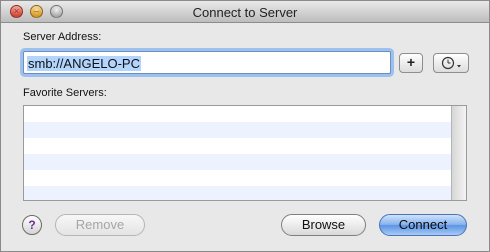  I want to click on question-icon: ?, so click(32, 225).